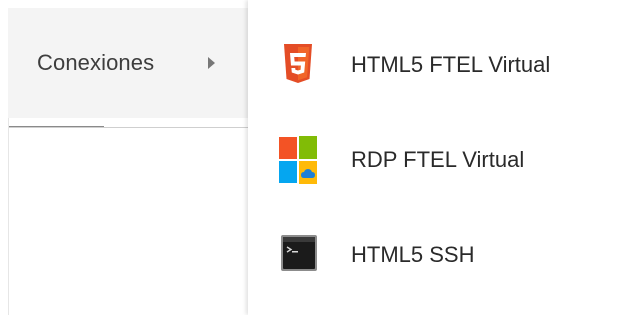 This screenshot has height=315, width=625. What do you see at coordinates (413, 254) in the screenshot?
I see `submenu-item-label: HTML5 SSH` at bounding box center [413, 254].